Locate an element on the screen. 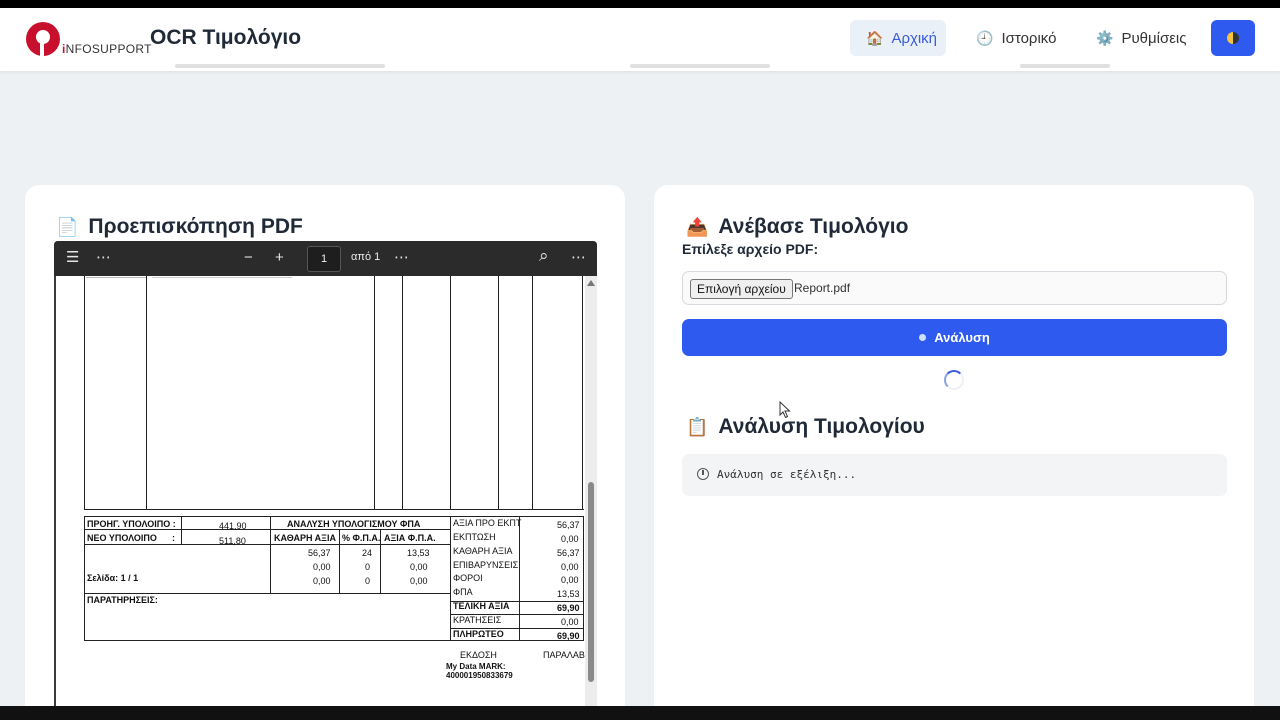 Image resolution: width=1280 pixels, height=720 pixels. zoom-in-button: + is located at coordinates (279, 258).